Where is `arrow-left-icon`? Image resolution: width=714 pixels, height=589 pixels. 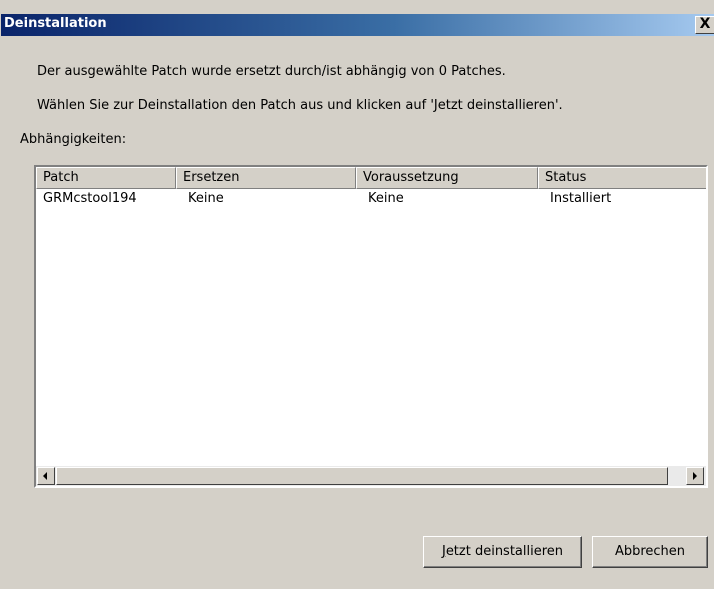 arrow-left-icon is located at coordinates (45, 476).